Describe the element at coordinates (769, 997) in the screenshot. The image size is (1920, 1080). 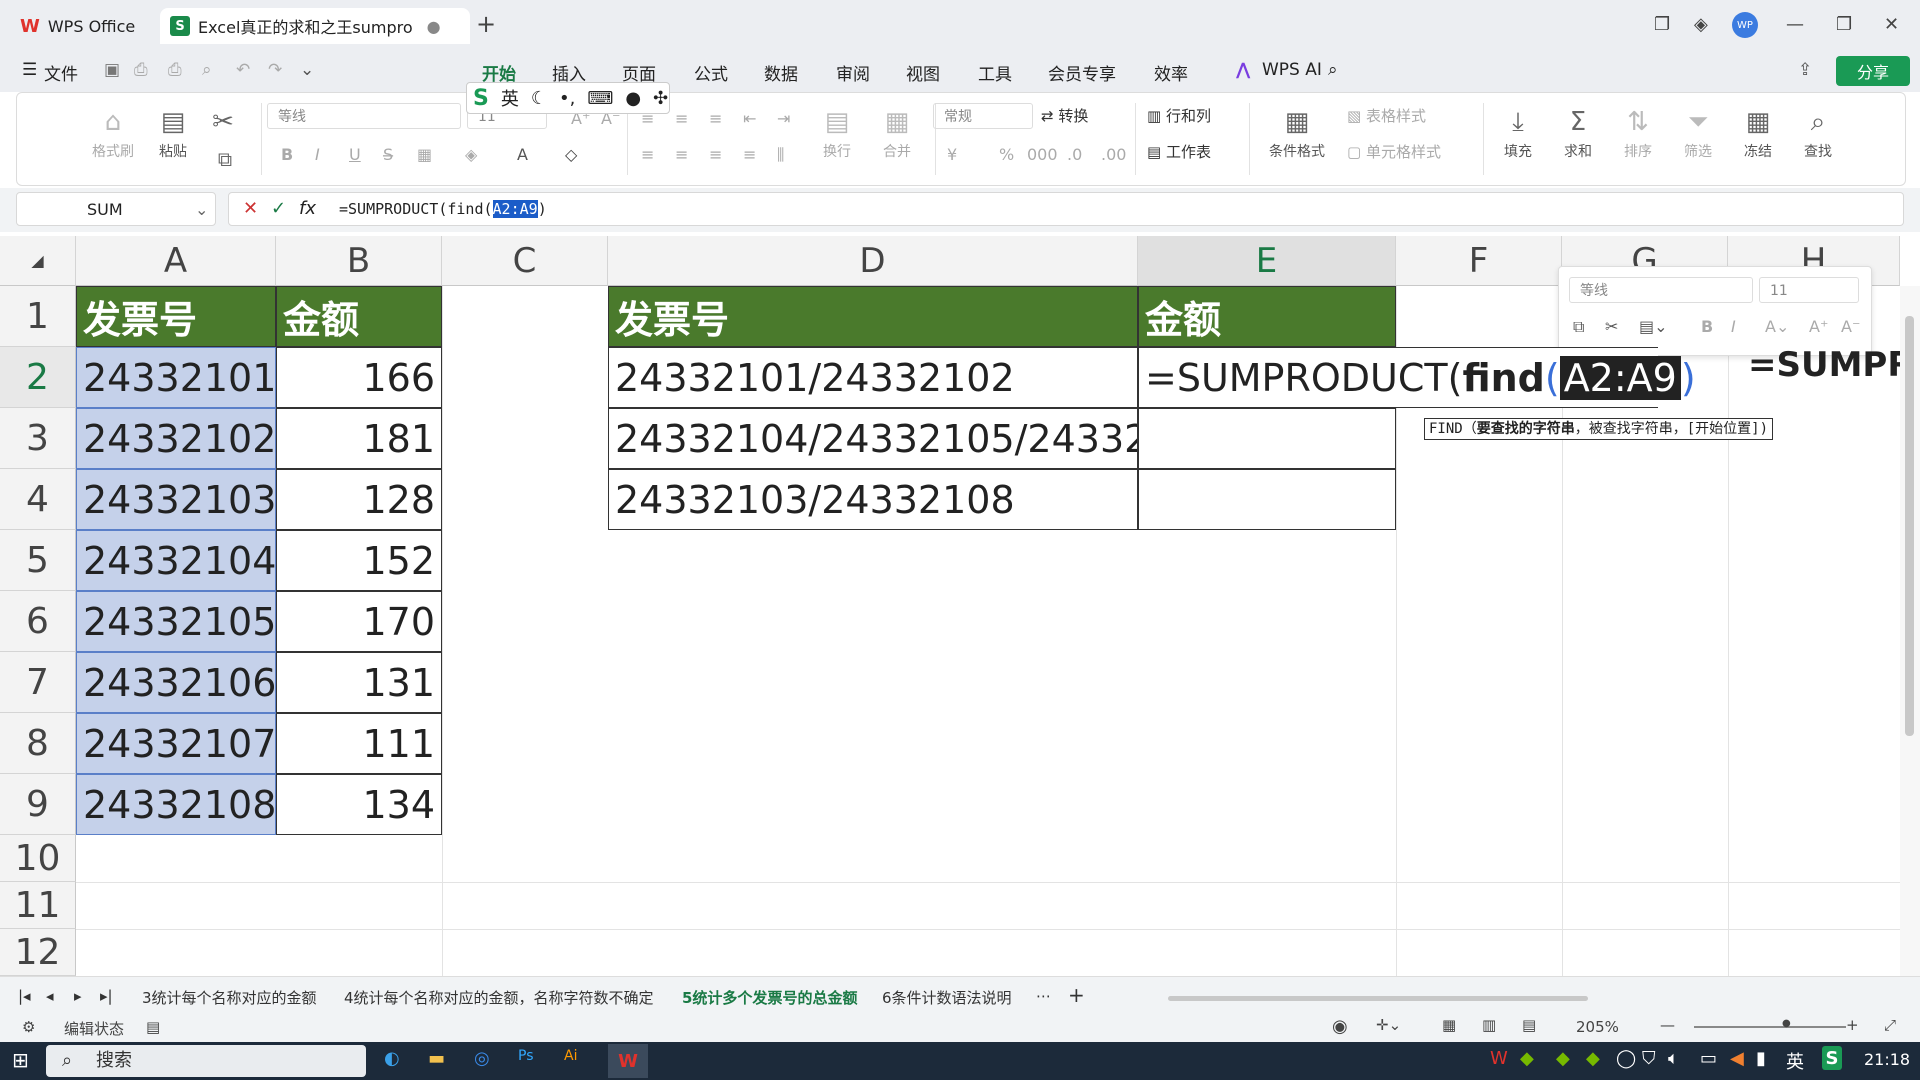
I see `sheet-tab-active: 5统计多个发票号的总金额` at that location.